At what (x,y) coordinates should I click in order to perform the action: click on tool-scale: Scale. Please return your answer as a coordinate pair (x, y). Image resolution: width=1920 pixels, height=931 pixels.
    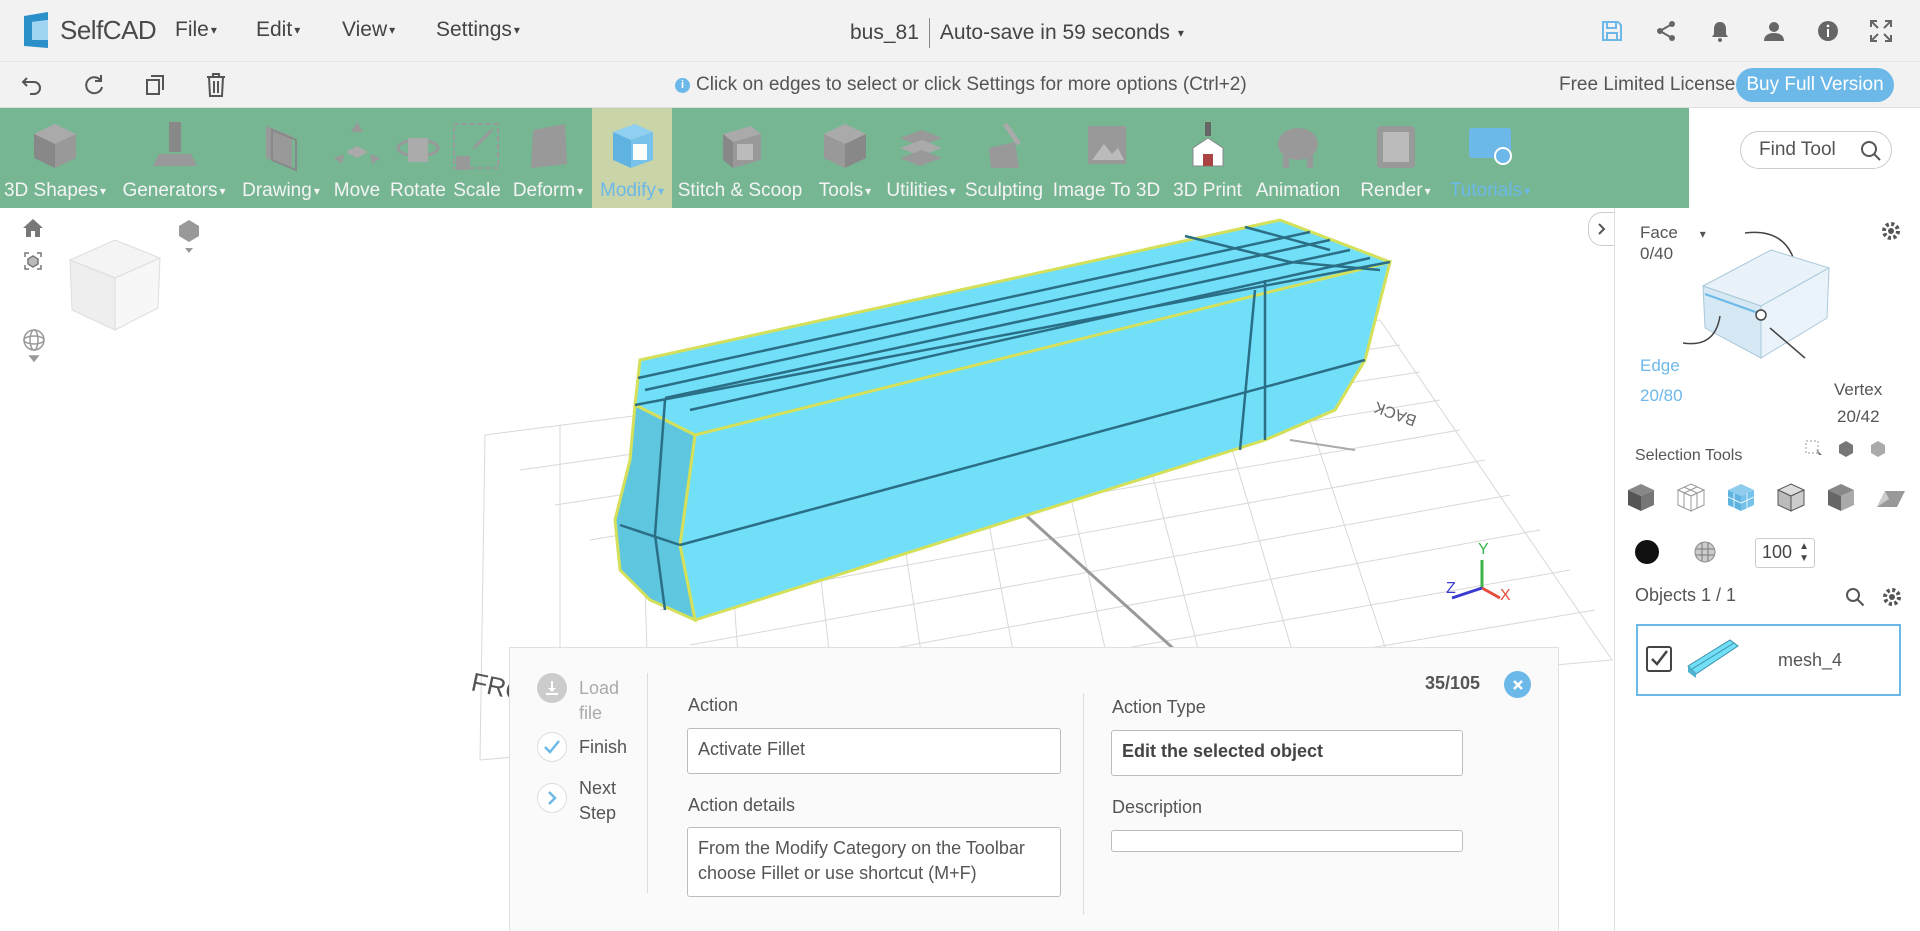
    Looking at the image, I should click on (477, 158).